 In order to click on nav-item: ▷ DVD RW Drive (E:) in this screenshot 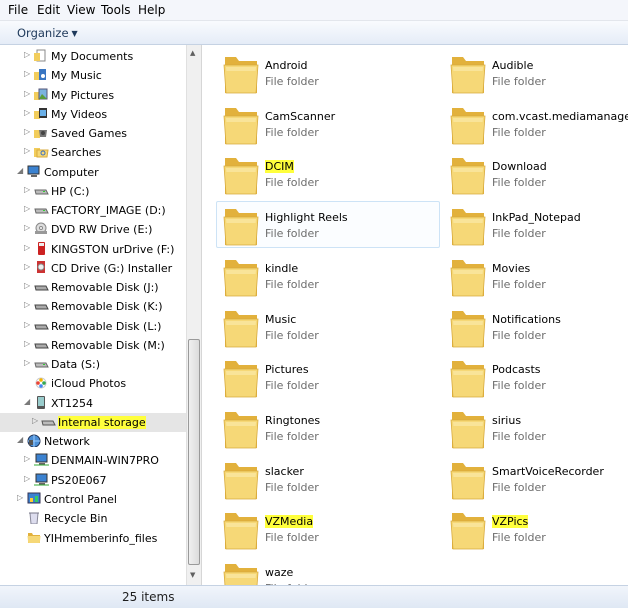, I will do `click(93, 229)`.